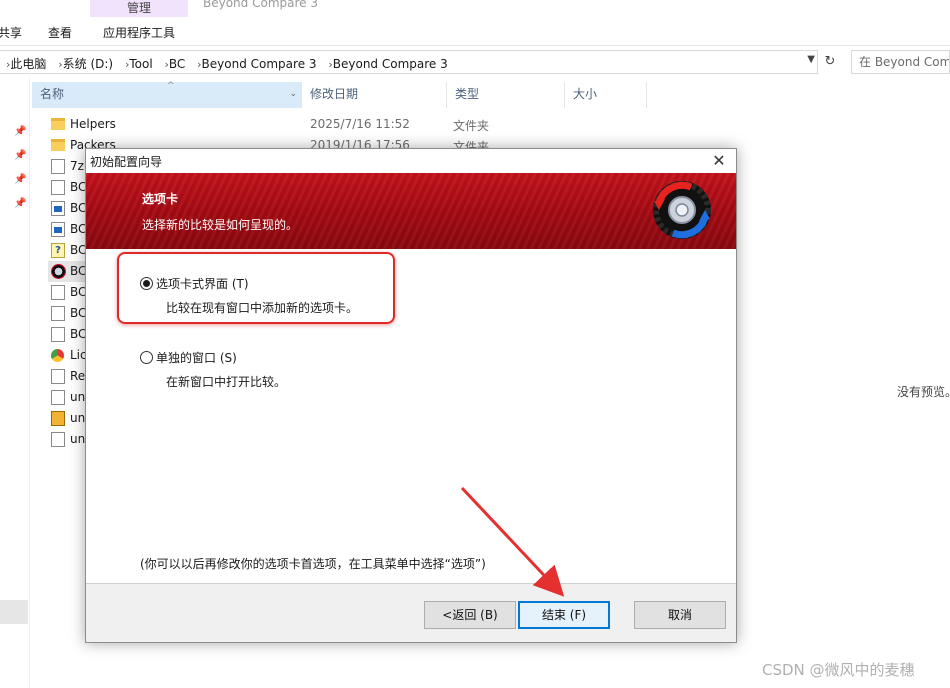 This screenshot has height=688, width=950. What do you see at coordinates (259, 64) in the screenshot?
I see `crumb-beyond-compare-3: Beyond Compare 3` at bounding box center [259, 64].